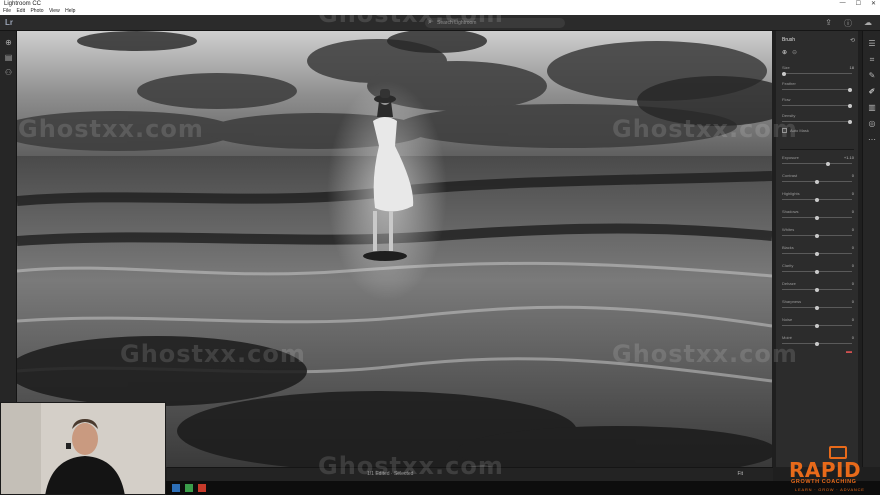  I want to click on menu-file: File, so click(7, 11).